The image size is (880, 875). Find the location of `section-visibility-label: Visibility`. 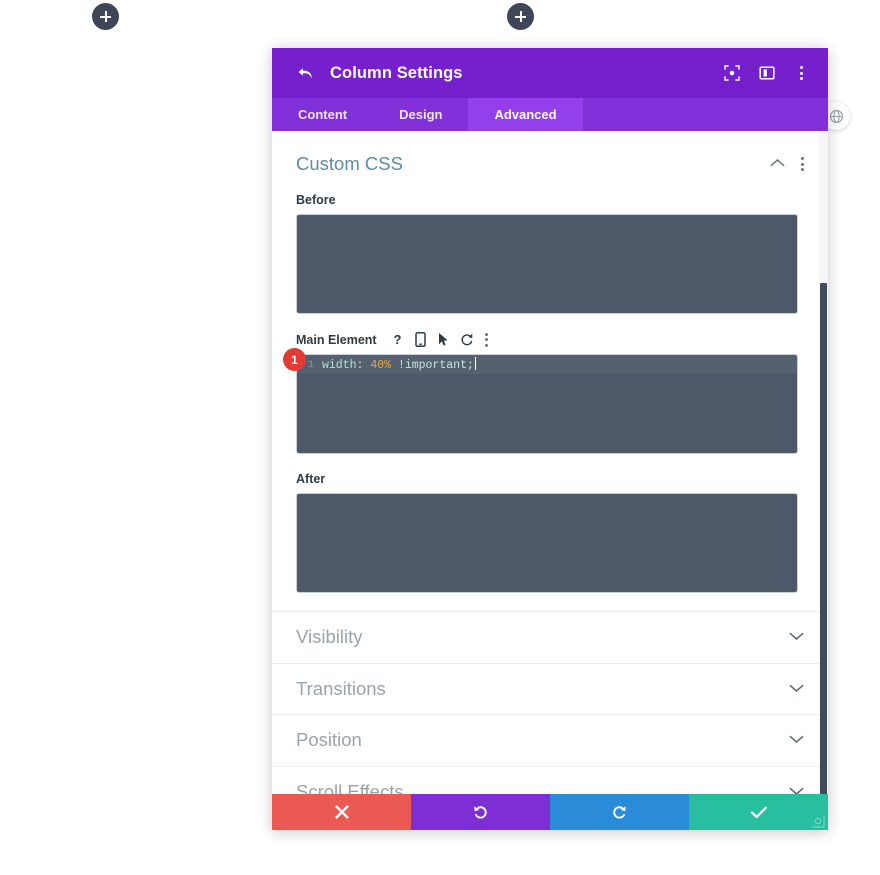

section-visibility-label: Visibility is located at coordinates (329, 637).